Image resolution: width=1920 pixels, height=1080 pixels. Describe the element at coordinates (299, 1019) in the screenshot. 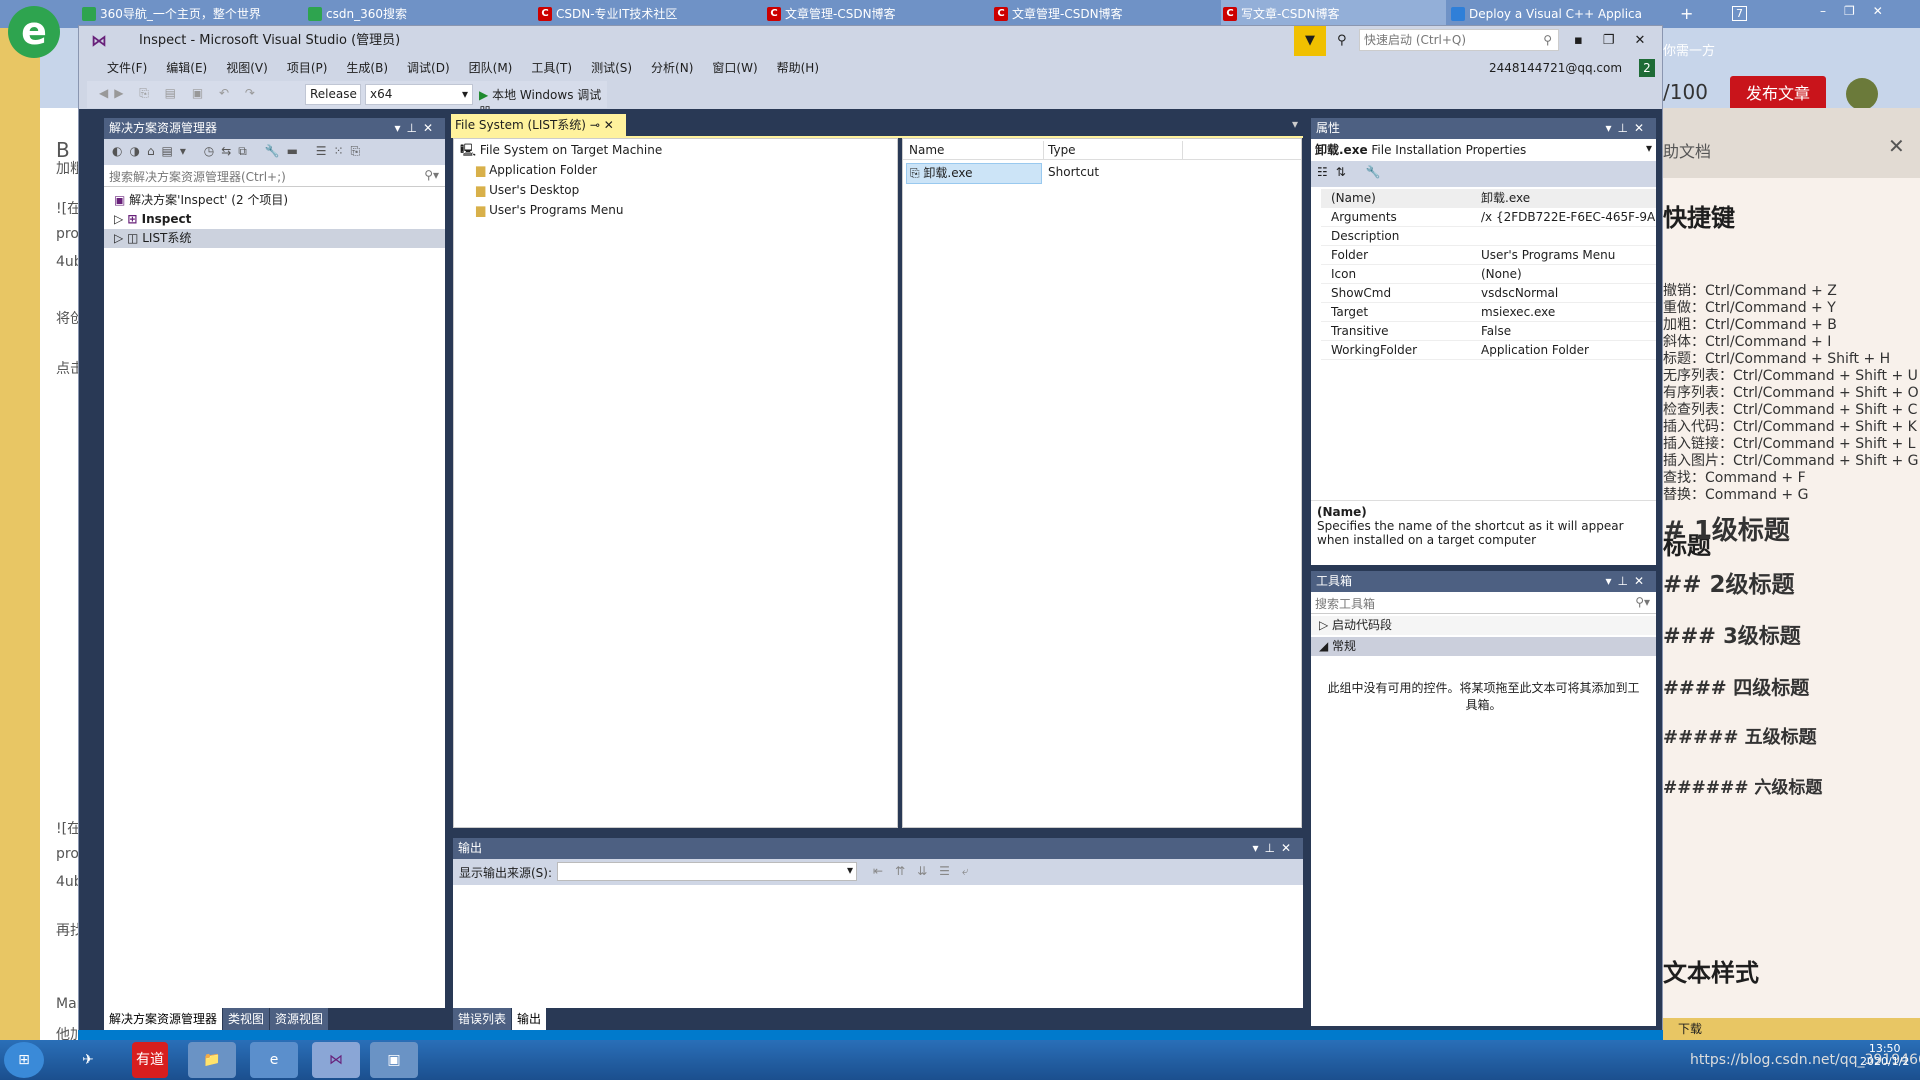

I see `tab-bottom: 资源视图` at that location.